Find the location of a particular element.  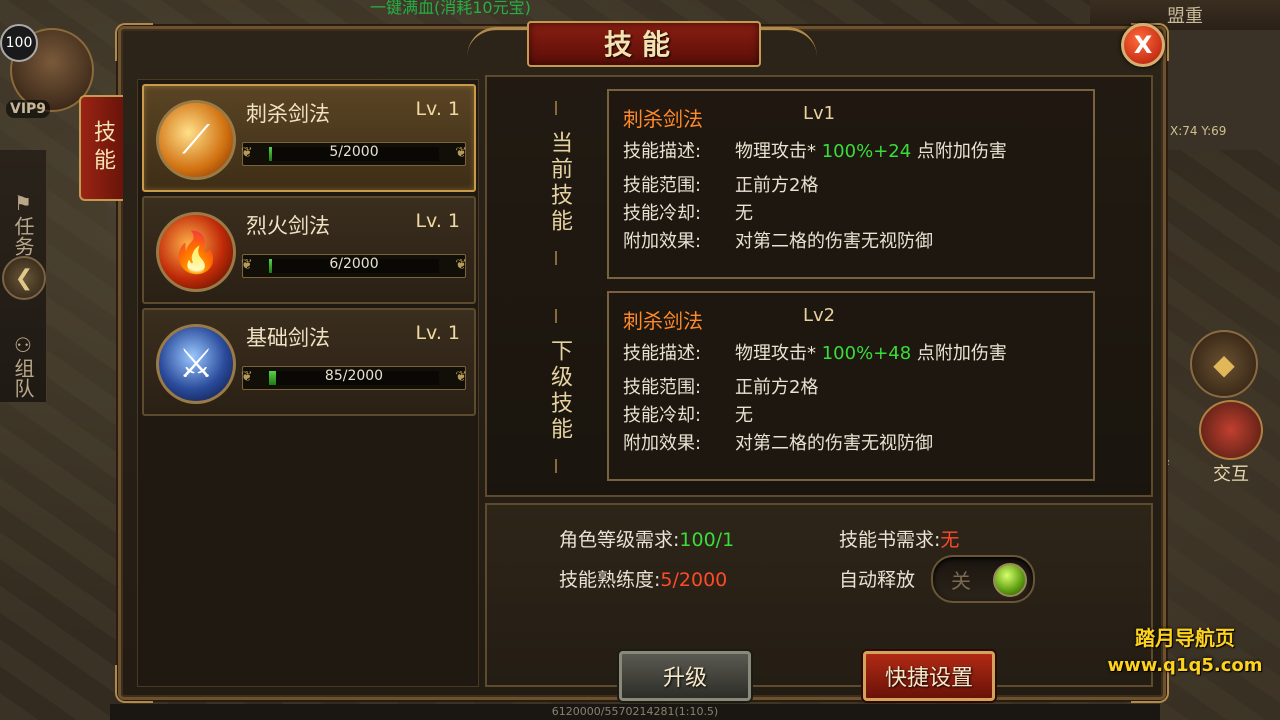

basic-sword-icon: ⚔ is located at coordinates (196, 364).